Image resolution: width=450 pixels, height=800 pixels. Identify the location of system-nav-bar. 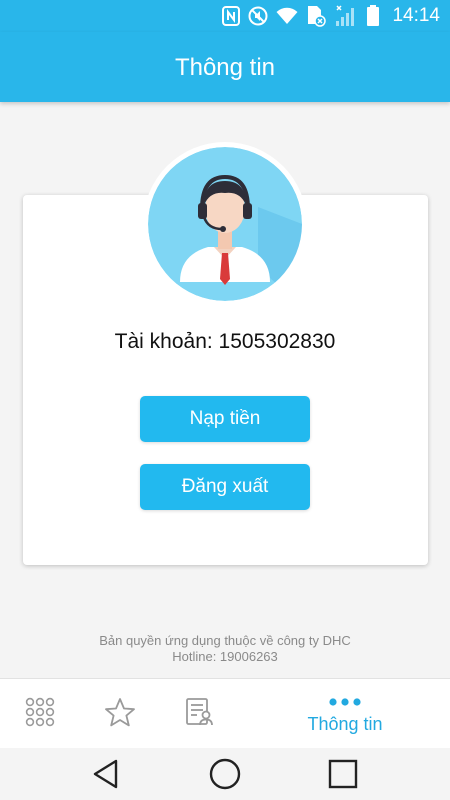
(225, 774).